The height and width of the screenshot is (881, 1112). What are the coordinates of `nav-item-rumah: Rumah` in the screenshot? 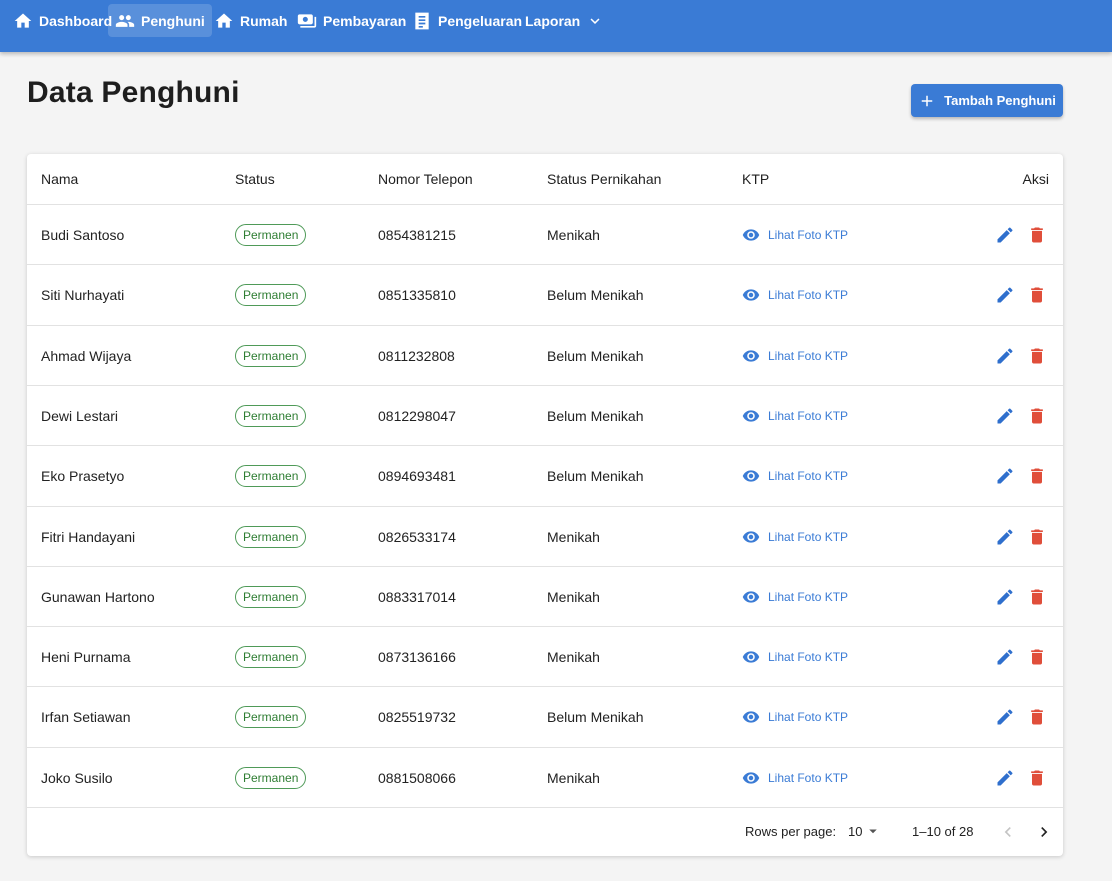 It's located at (250, 20).